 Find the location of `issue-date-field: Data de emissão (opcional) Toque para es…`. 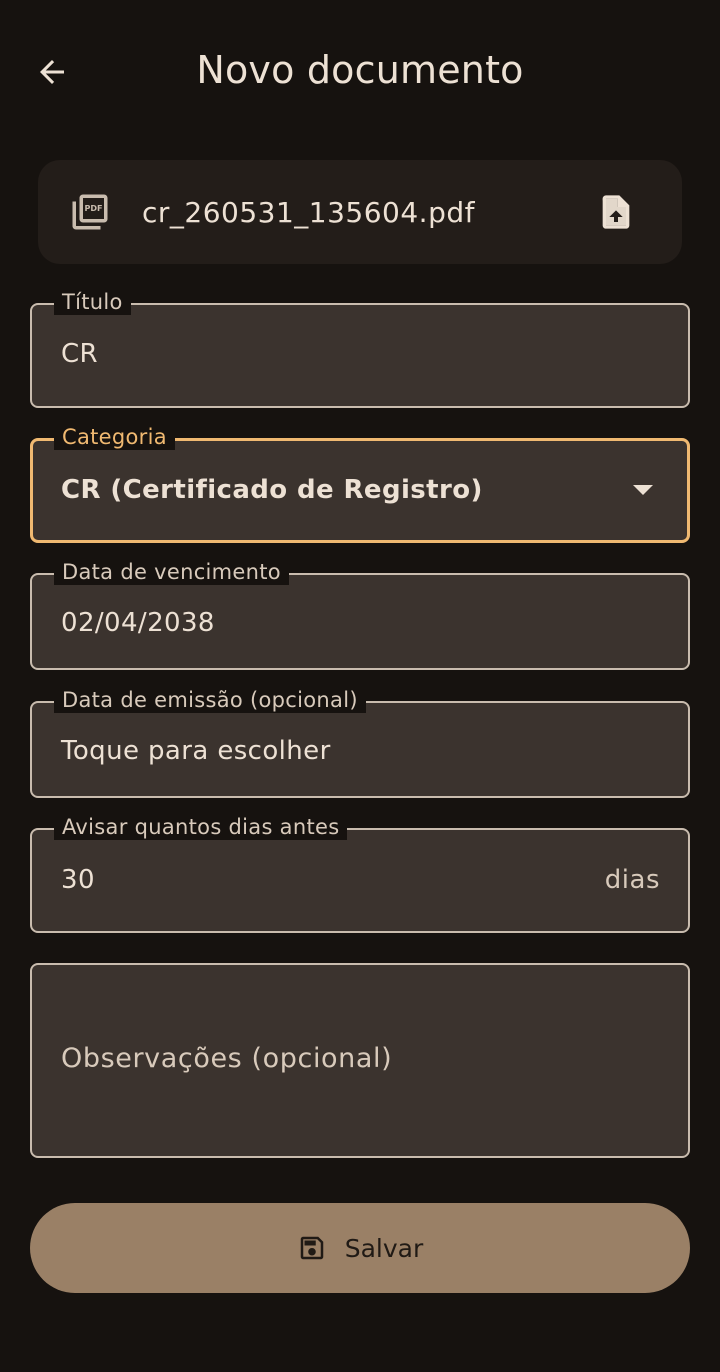

issue-date-field: Data de emissão (opcional) Toque para es… is located at coordinates (360, 742).